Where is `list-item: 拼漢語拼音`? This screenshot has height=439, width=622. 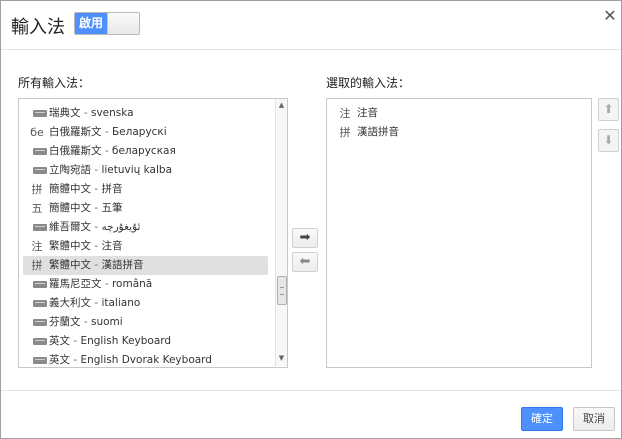
list-item: 拼漢語拼音 is located at coordinates (456, 132).